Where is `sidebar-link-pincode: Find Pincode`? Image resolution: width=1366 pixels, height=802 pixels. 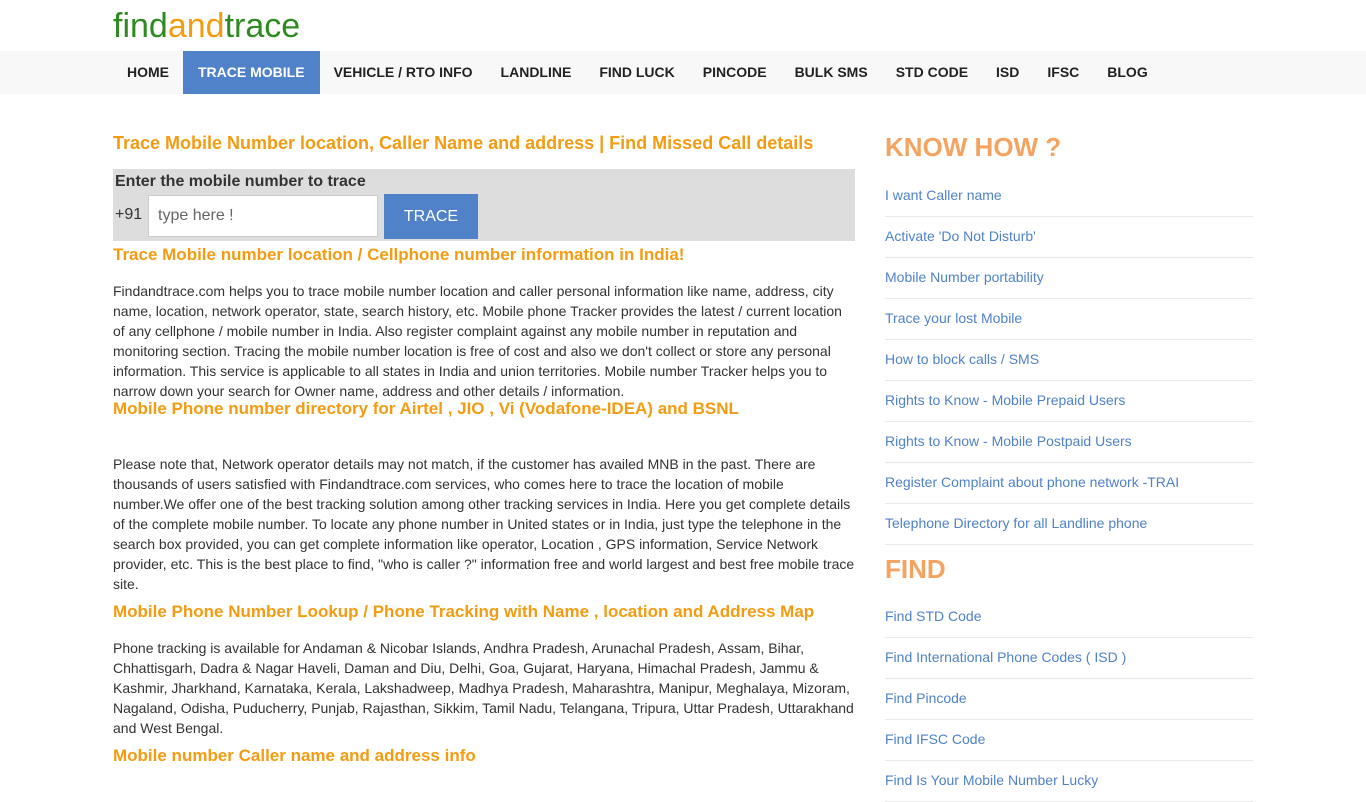 sidebar-link-pincode: Find Pincode is located at coordinates (1069, 699).